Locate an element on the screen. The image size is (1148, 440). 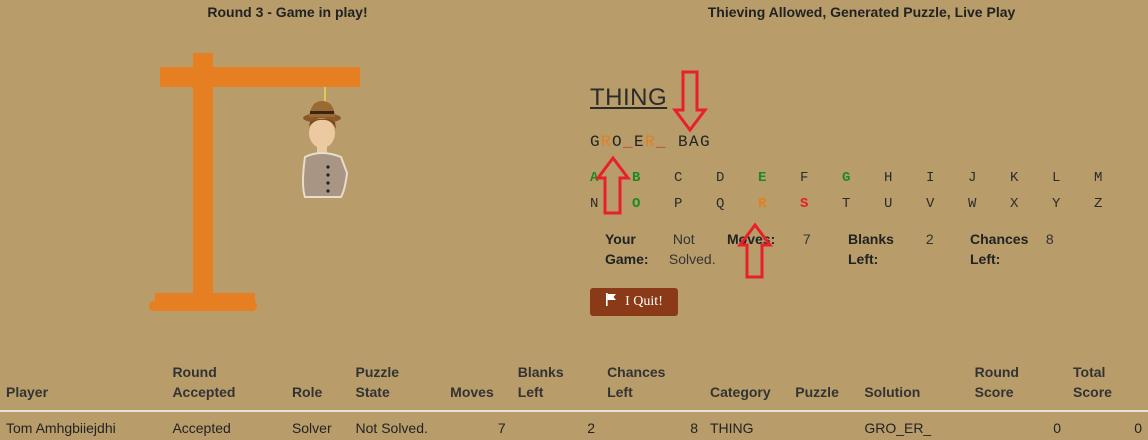
arrow-down-icon is located at coordinates (690, 101).